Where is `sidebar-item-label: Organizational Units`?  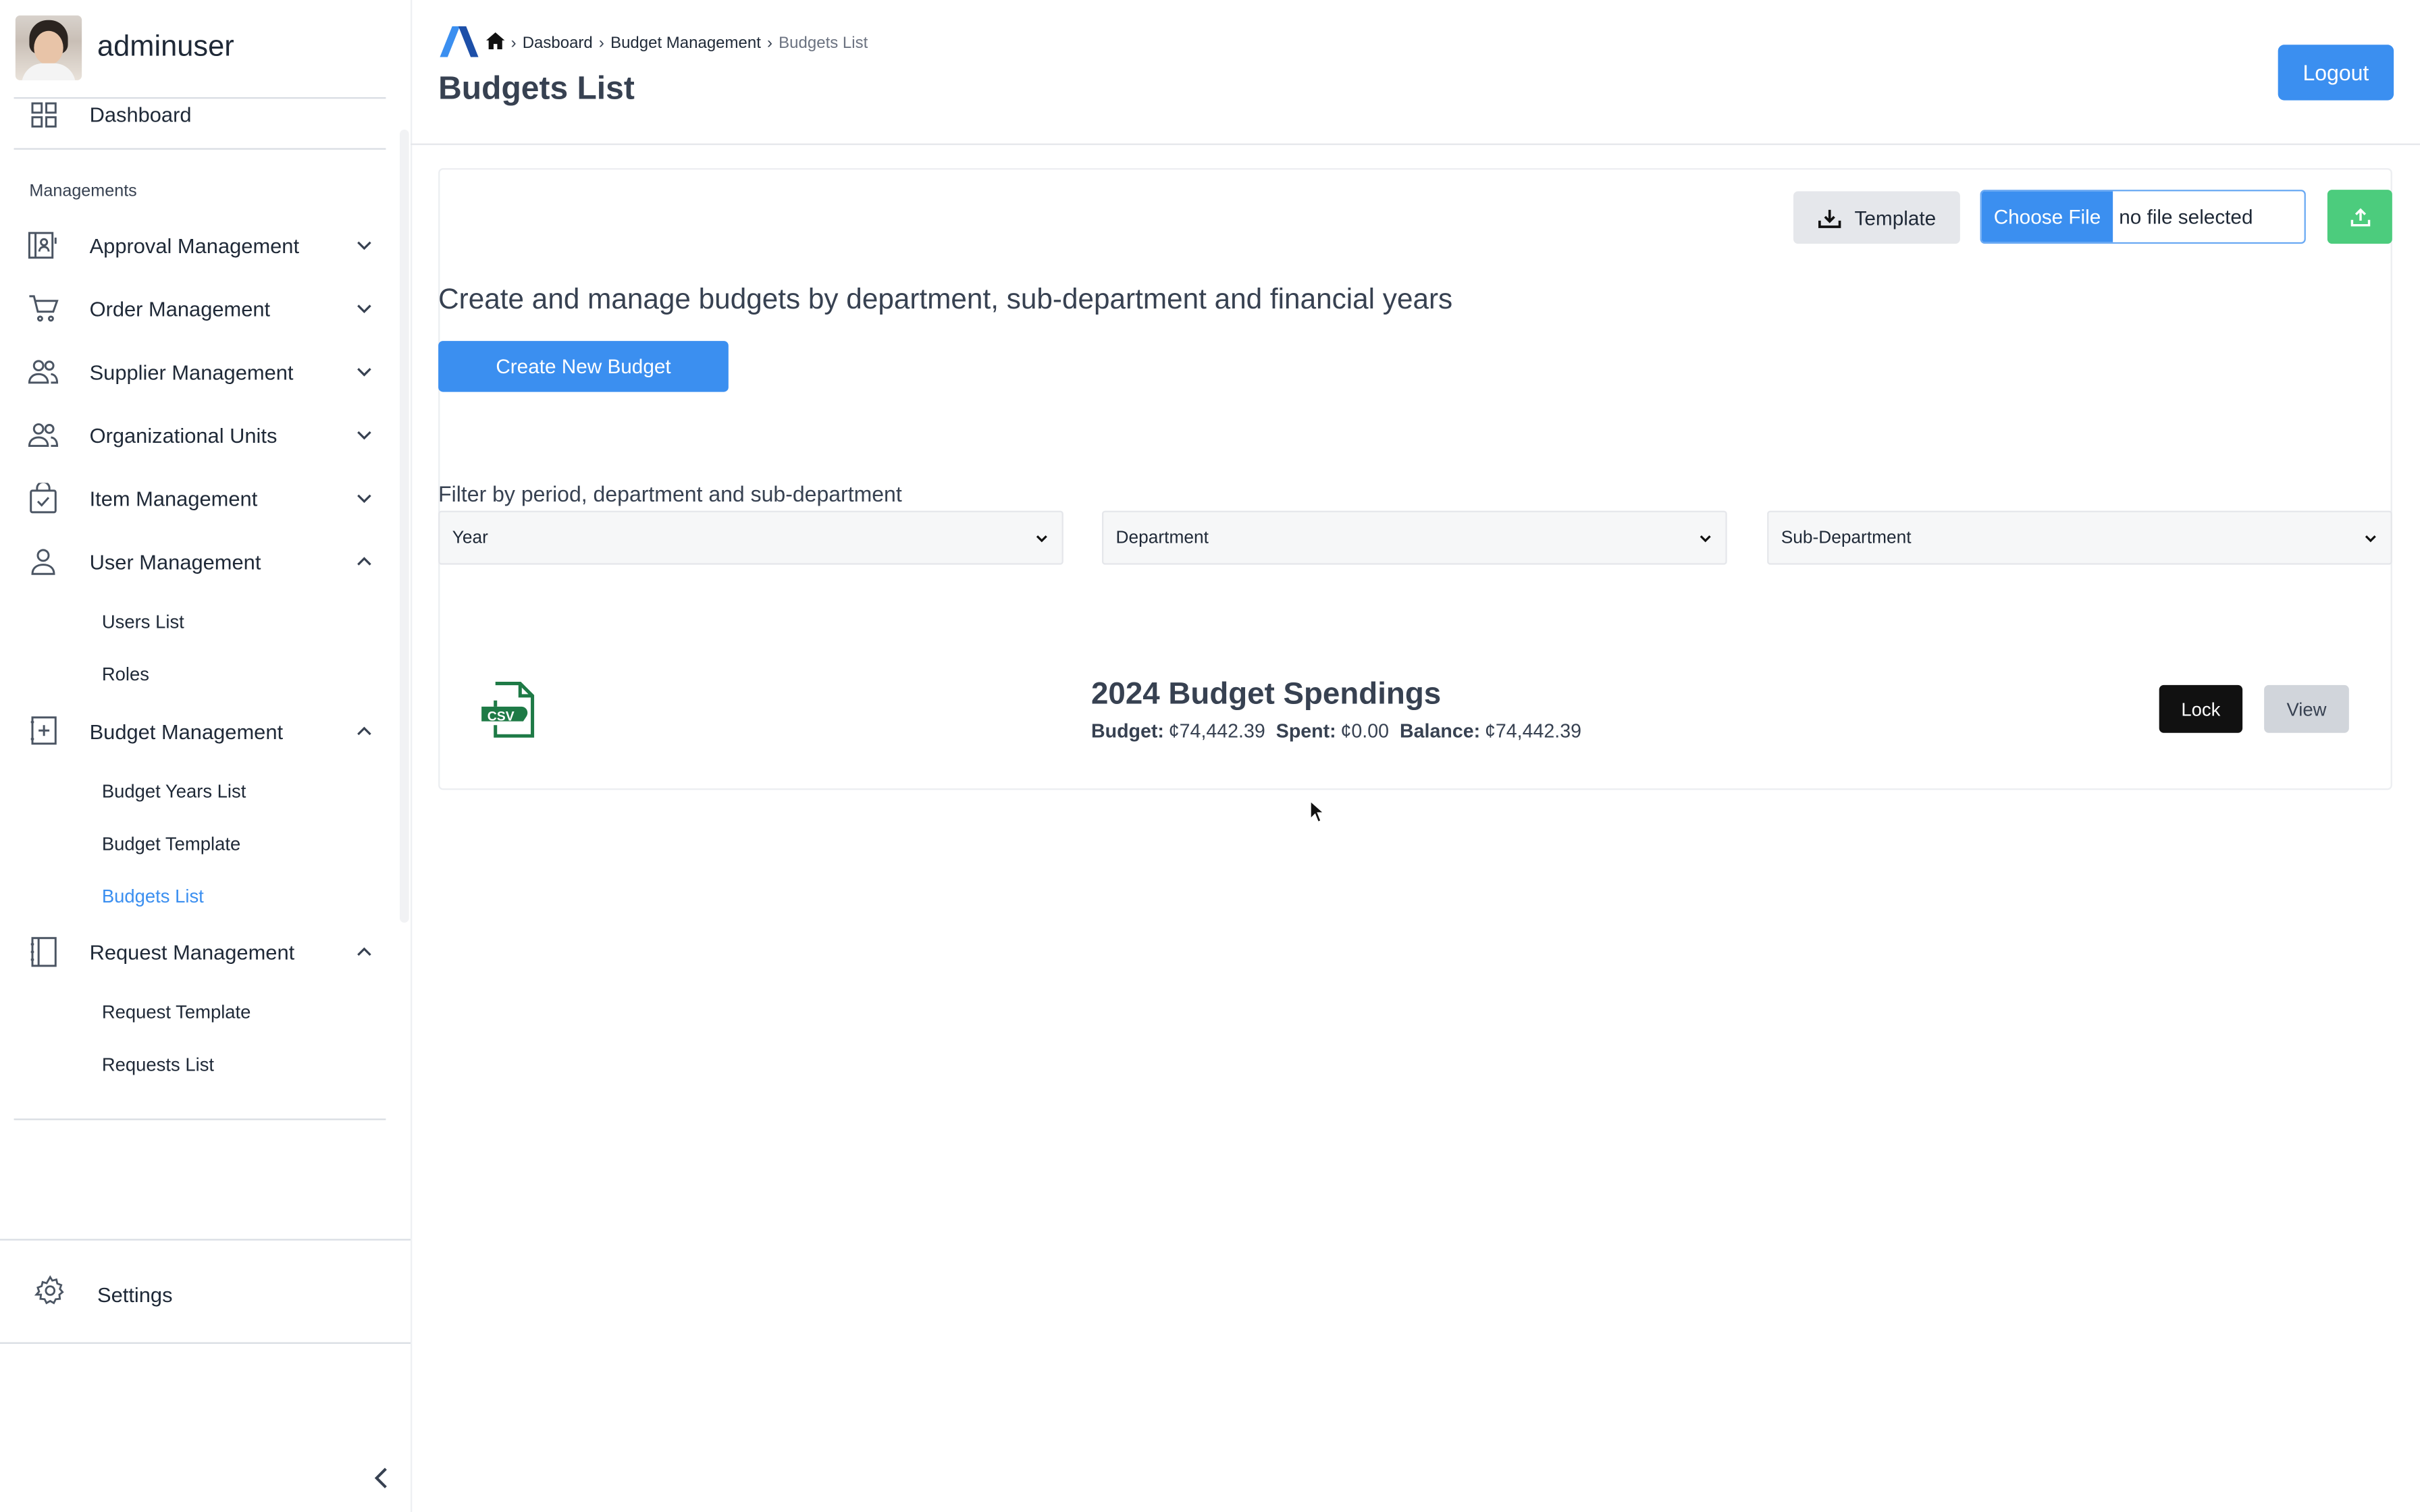 sidebar-item-label: Organizational Units is located at coordinates (183, 435).